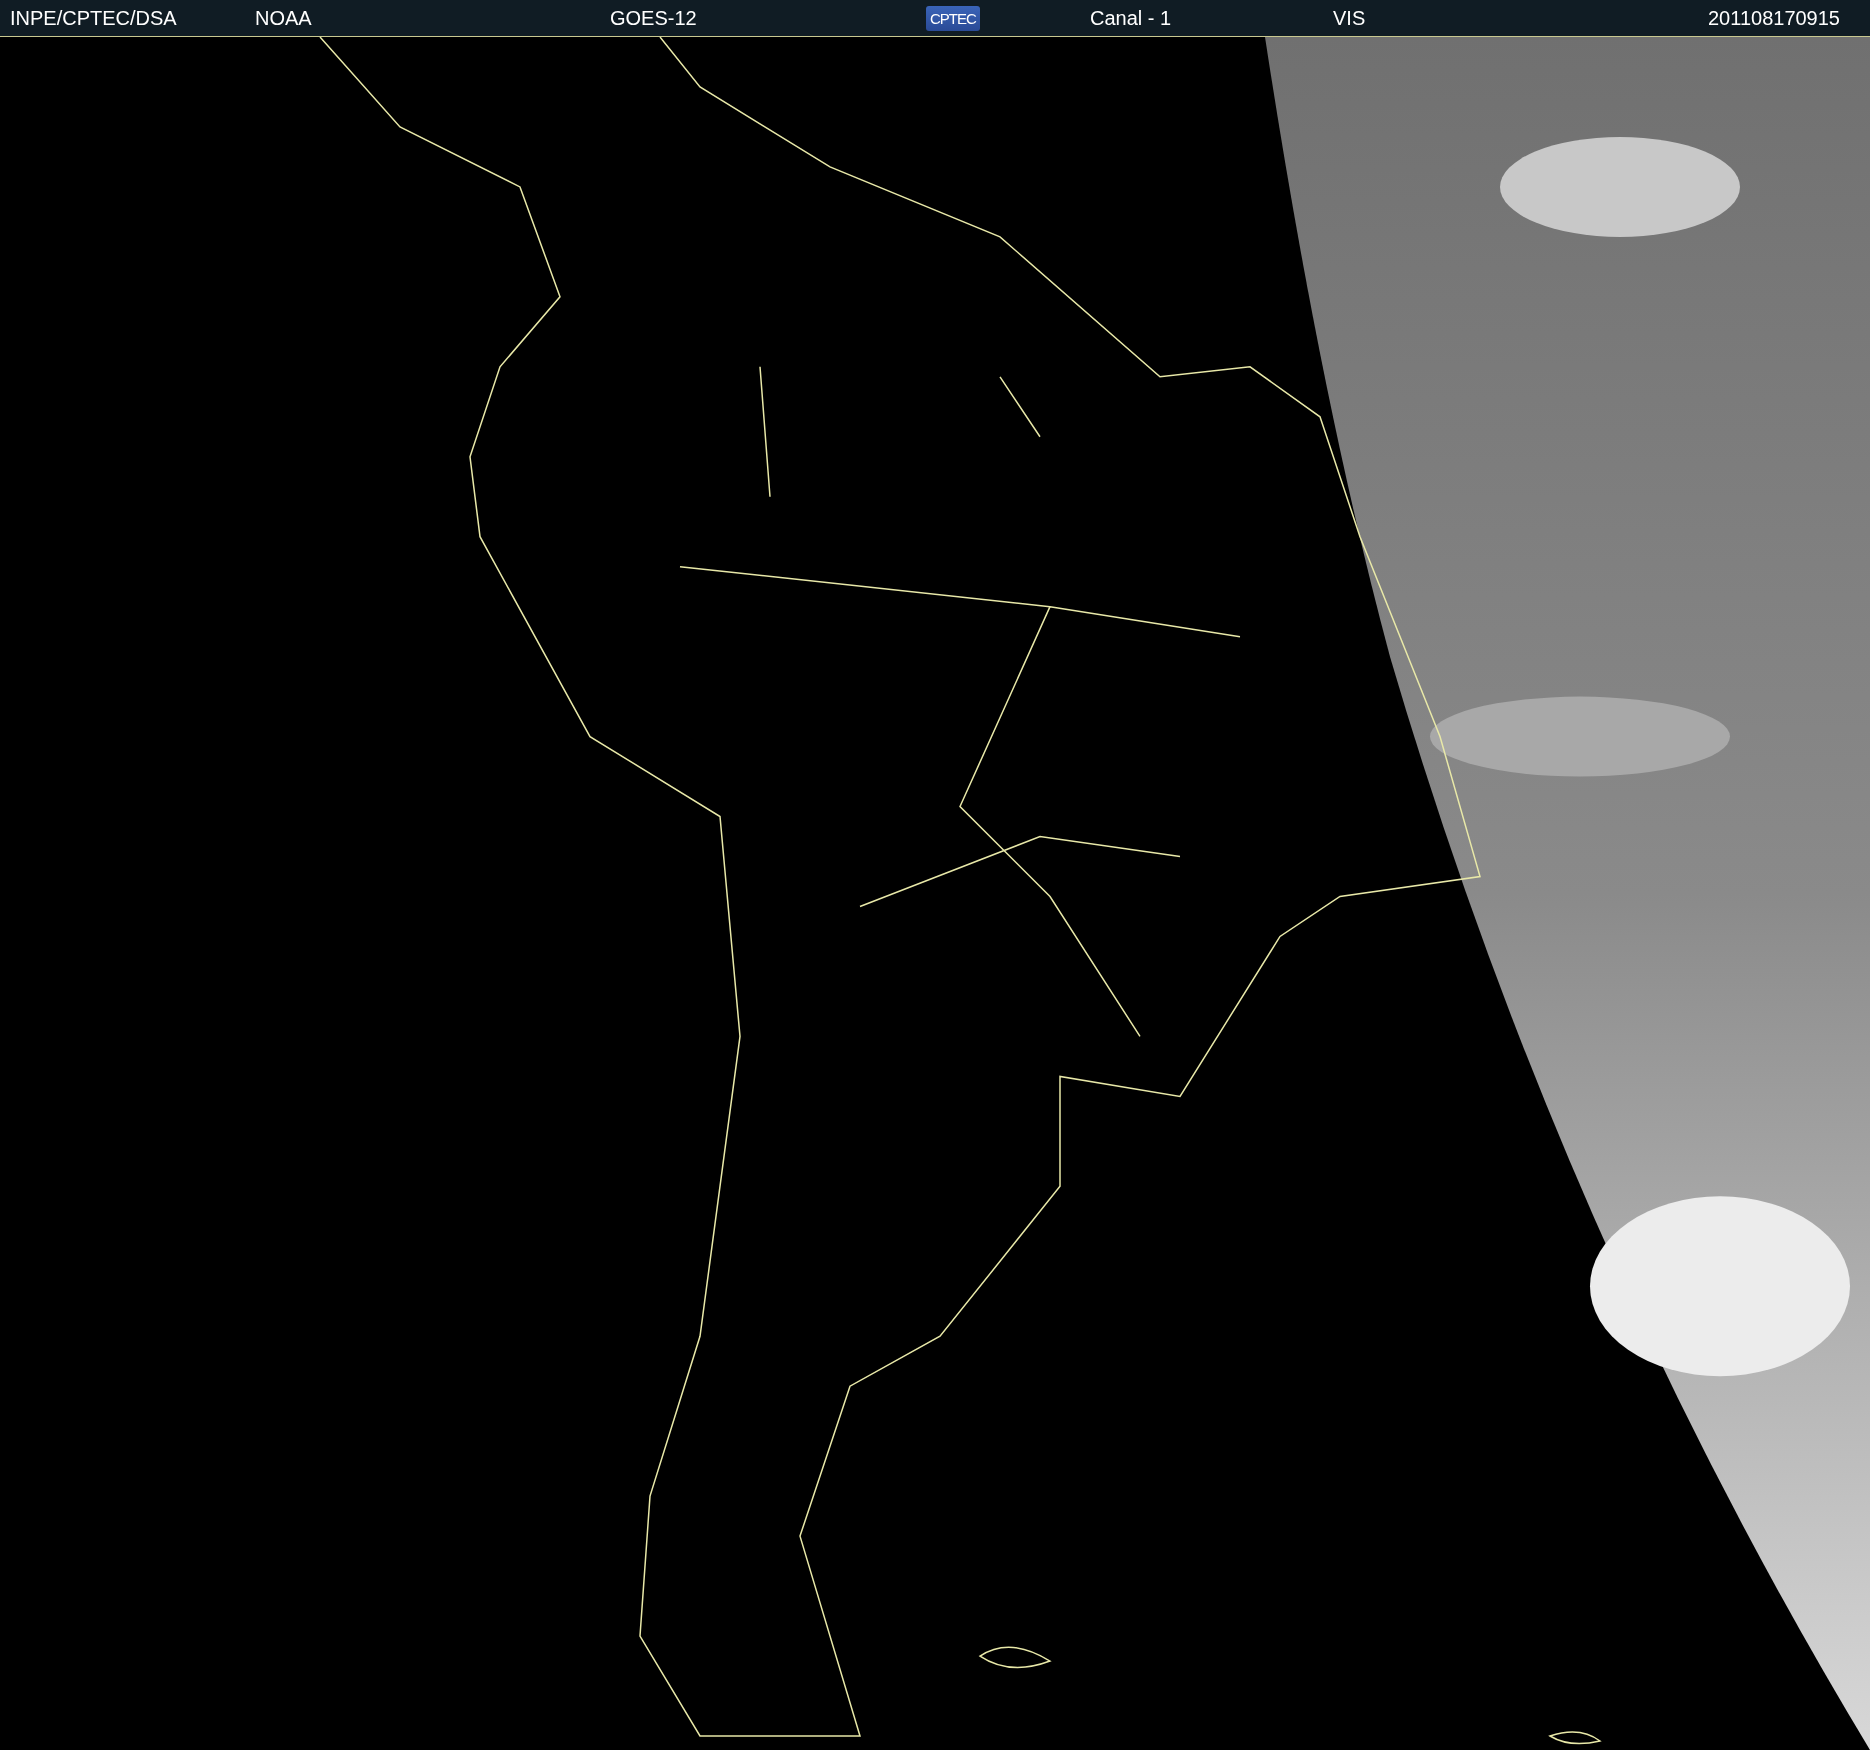 Image resolution: width=1870 pixels, height=1750 pixels. What do you see at coordinates (1131, 18) in the screenshot?
I see `channel-label: Canal - 1` at bounding box center [1131, 18].